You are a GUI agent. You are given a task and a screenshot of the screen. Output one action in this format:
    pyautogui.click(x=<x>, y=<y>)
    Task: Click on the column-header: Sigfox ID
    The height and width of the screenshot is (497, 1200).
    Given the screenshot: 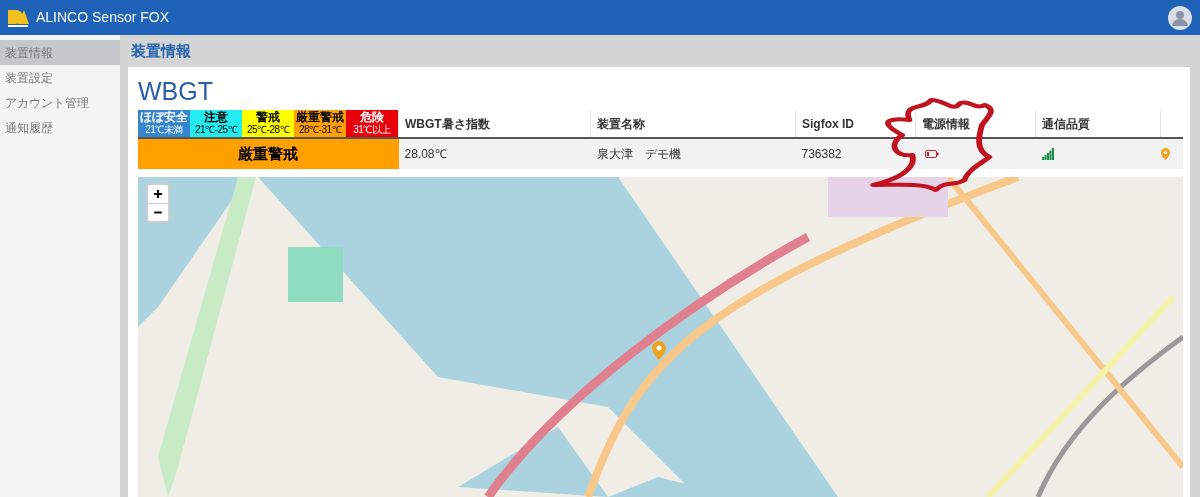 What is the action you would take?
    pyautogui.click(x=855, y=124)
    